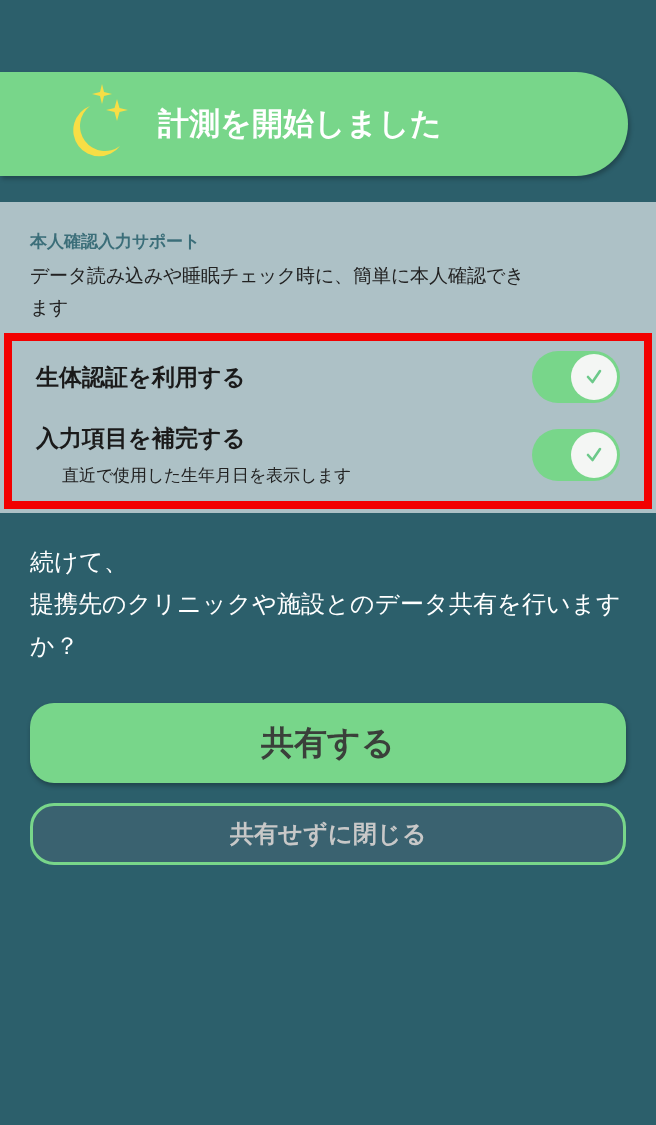 This screenshot has height=1125, width=656. I want to click on share-button: 共有する, so click(328, 743).